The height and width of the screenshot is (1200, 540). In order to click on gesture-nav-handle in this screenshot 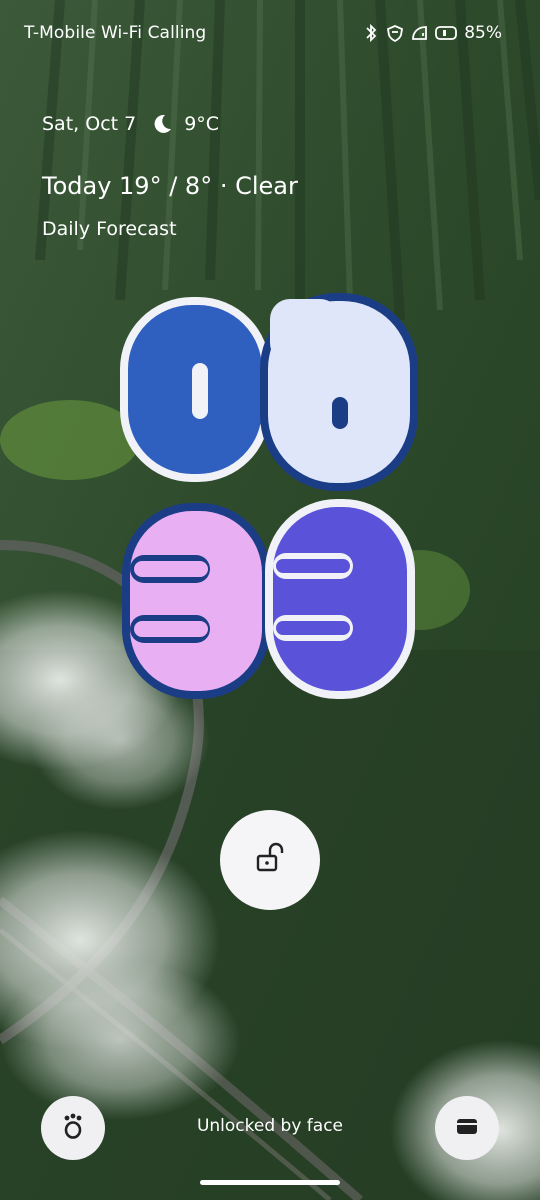, I will do `click(270, 1182)`.